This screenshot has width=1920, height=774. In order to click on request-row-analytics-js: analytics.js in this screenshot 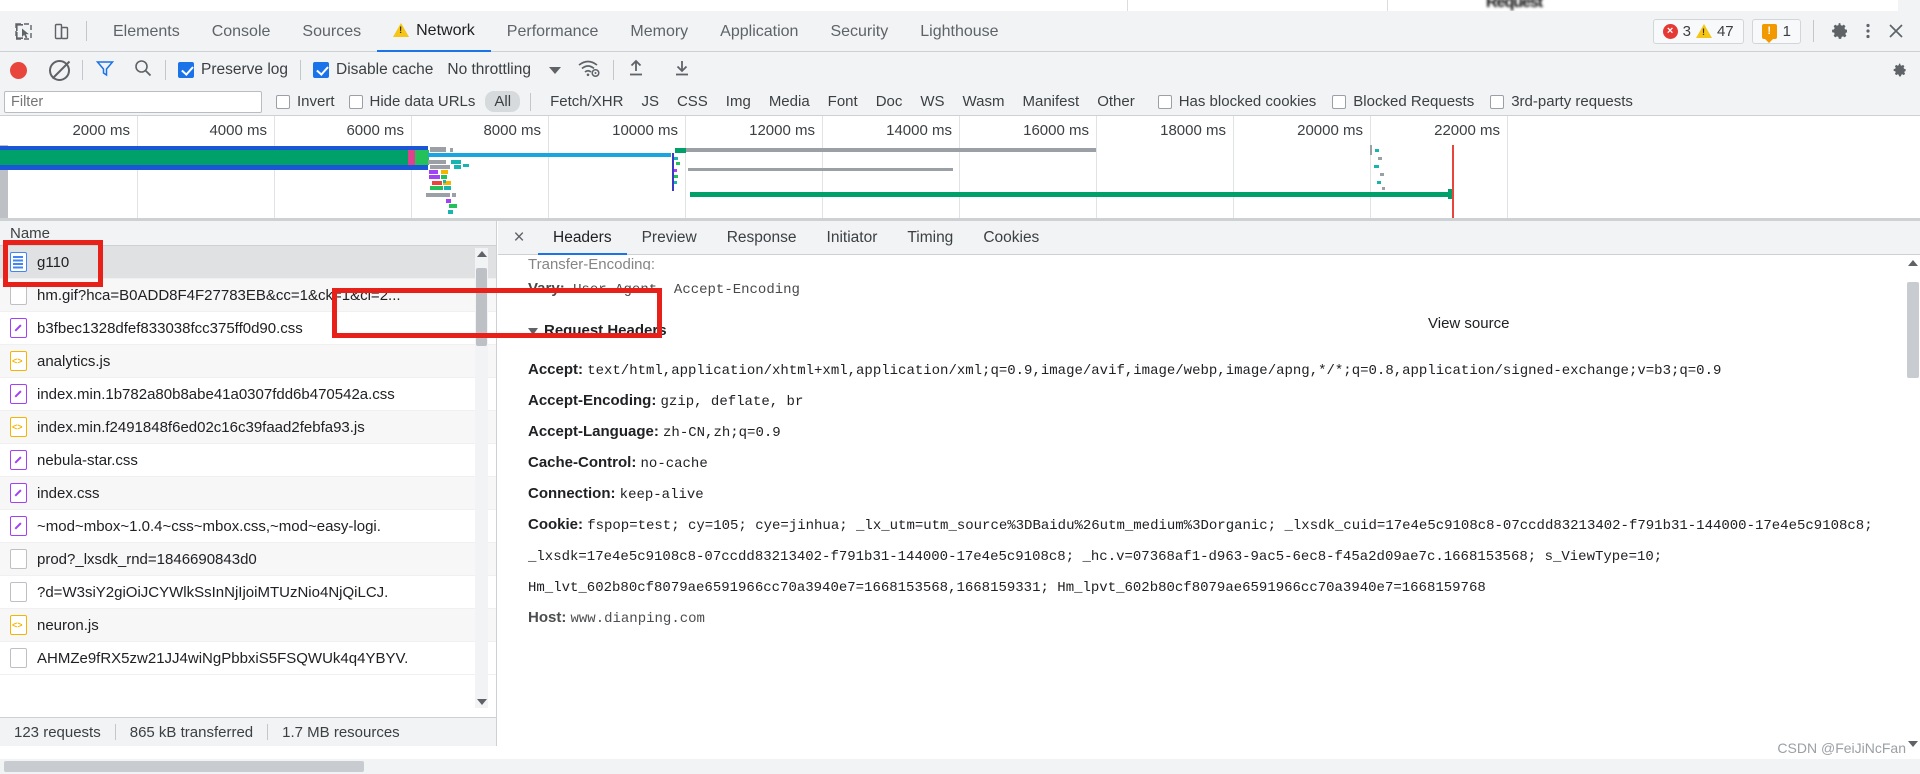, I will do `click(248, 361)`.